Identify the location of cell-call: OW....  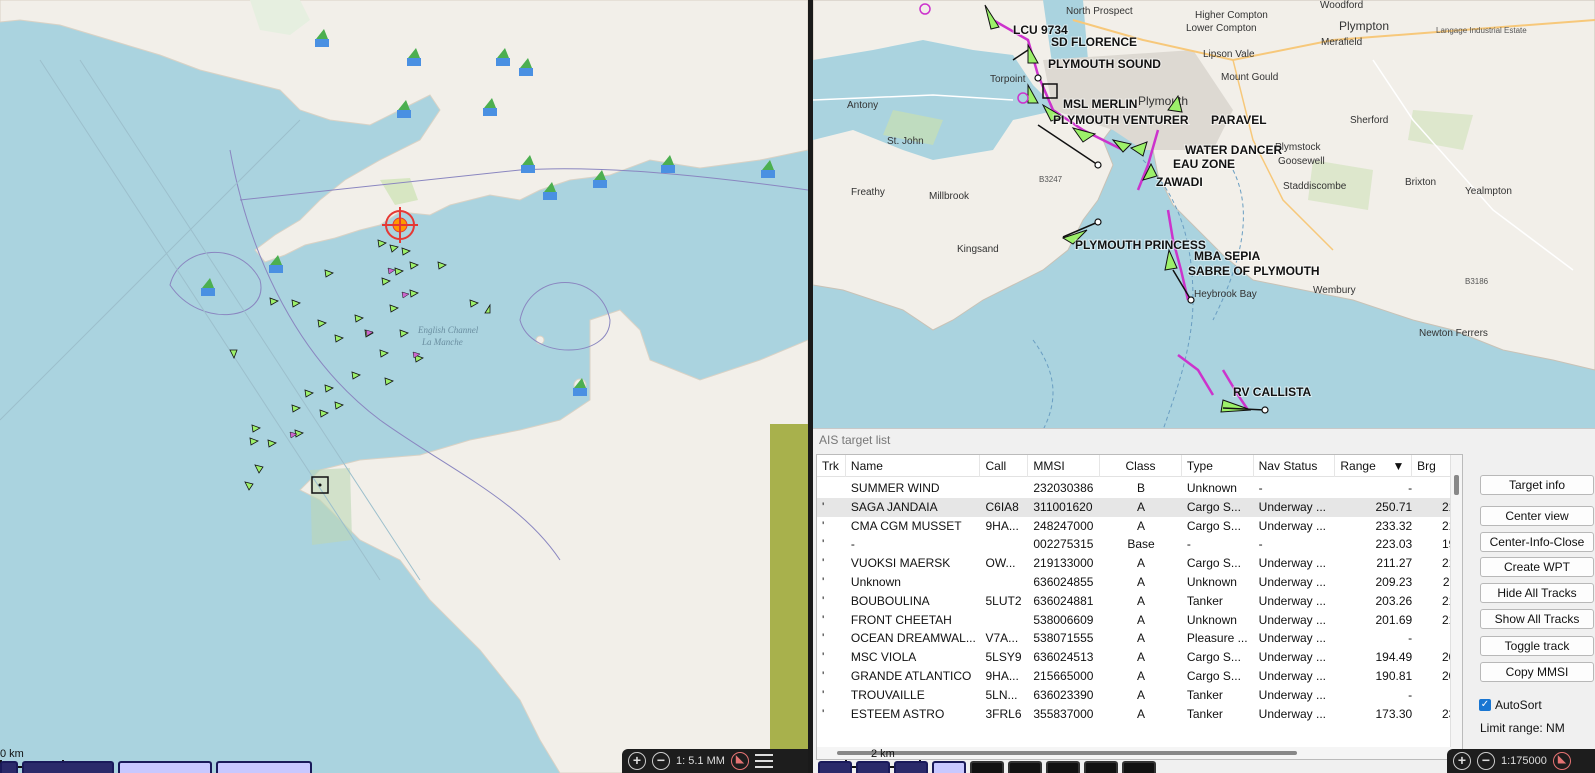
(1000, 563).